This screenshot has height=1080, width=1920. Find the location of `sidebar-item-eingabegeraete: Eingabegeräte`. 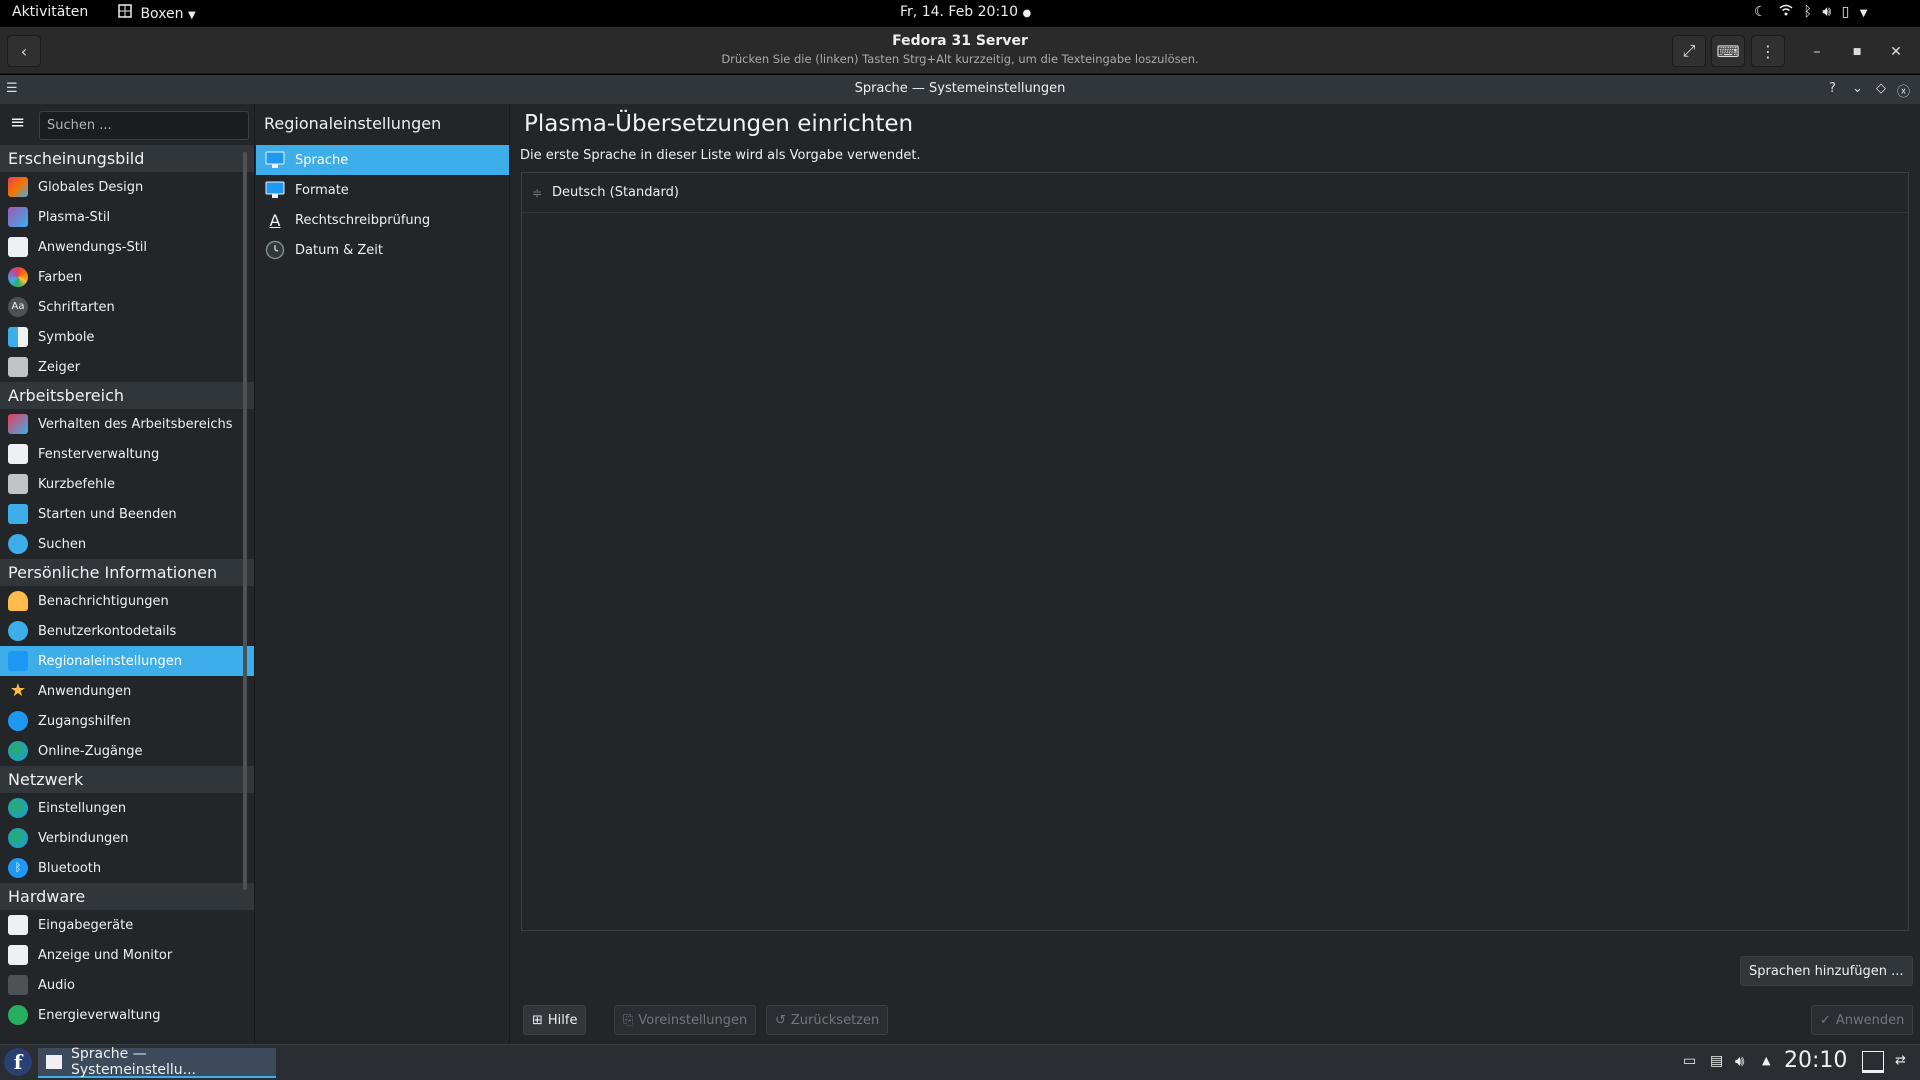

sidebar-item-eingabegeraete: Eingabegeräte is located at coordinates (127, 925).